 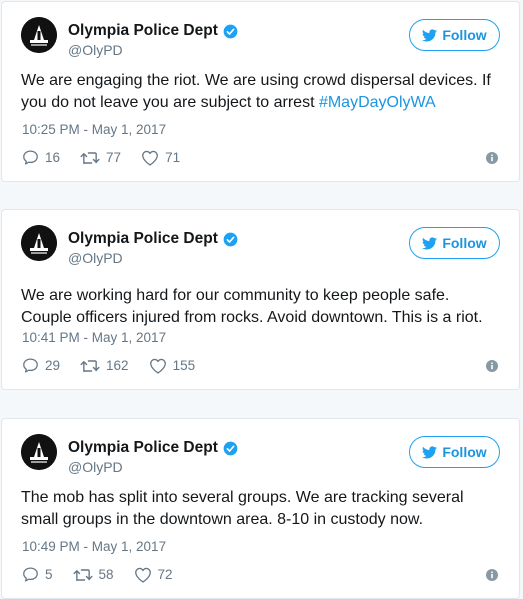 I want to click on tweet-timestamp: 10:25 PM - May 1, 2017, so click(x=94, y=129).